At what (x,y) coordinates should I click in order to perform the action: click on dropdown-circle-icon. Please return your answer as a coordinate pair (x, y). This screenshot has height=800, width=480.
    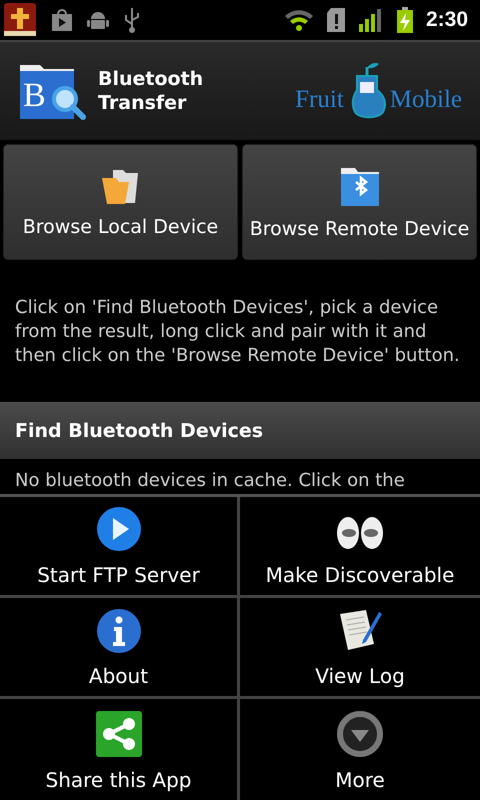
    Looking at the image, I should click on (360, 734).